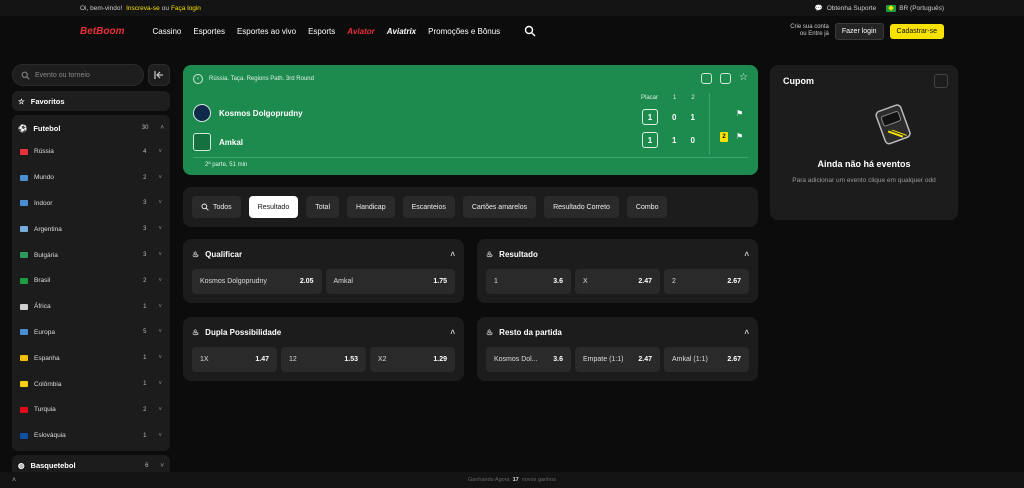  What do you see at coordinates (186, 8) in the screenshot?
I see `login-link: Faça login` at bounding box center [186, 8].